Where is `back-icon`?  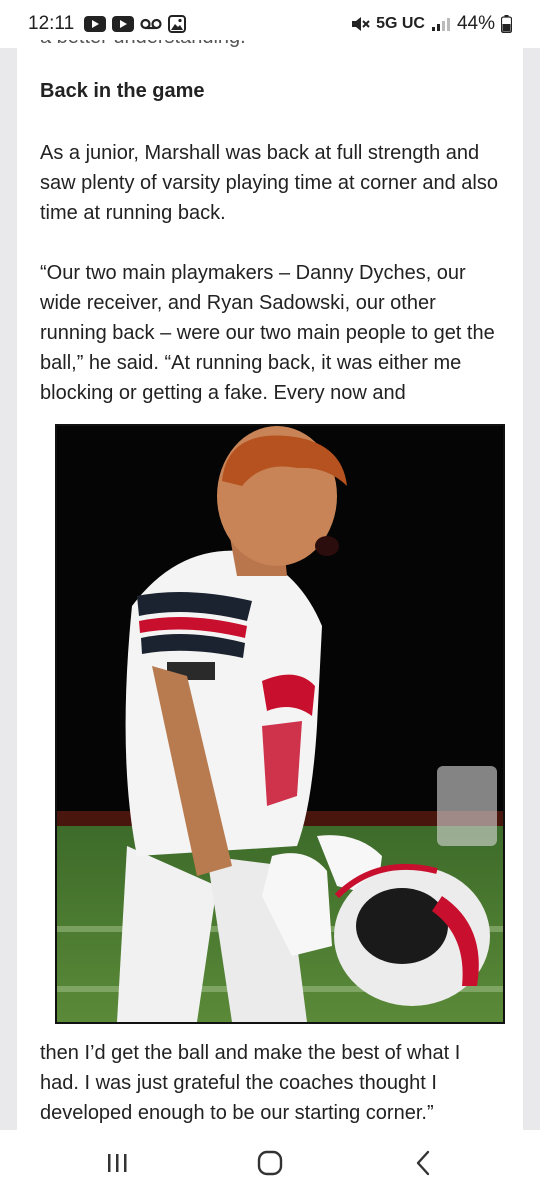
back-icon is located at coordinates (423, 1165).